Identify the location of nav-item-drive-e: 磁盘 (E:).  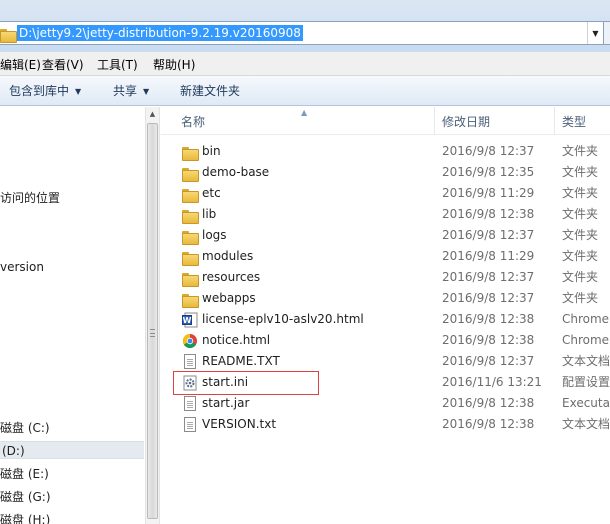
(24, 474).